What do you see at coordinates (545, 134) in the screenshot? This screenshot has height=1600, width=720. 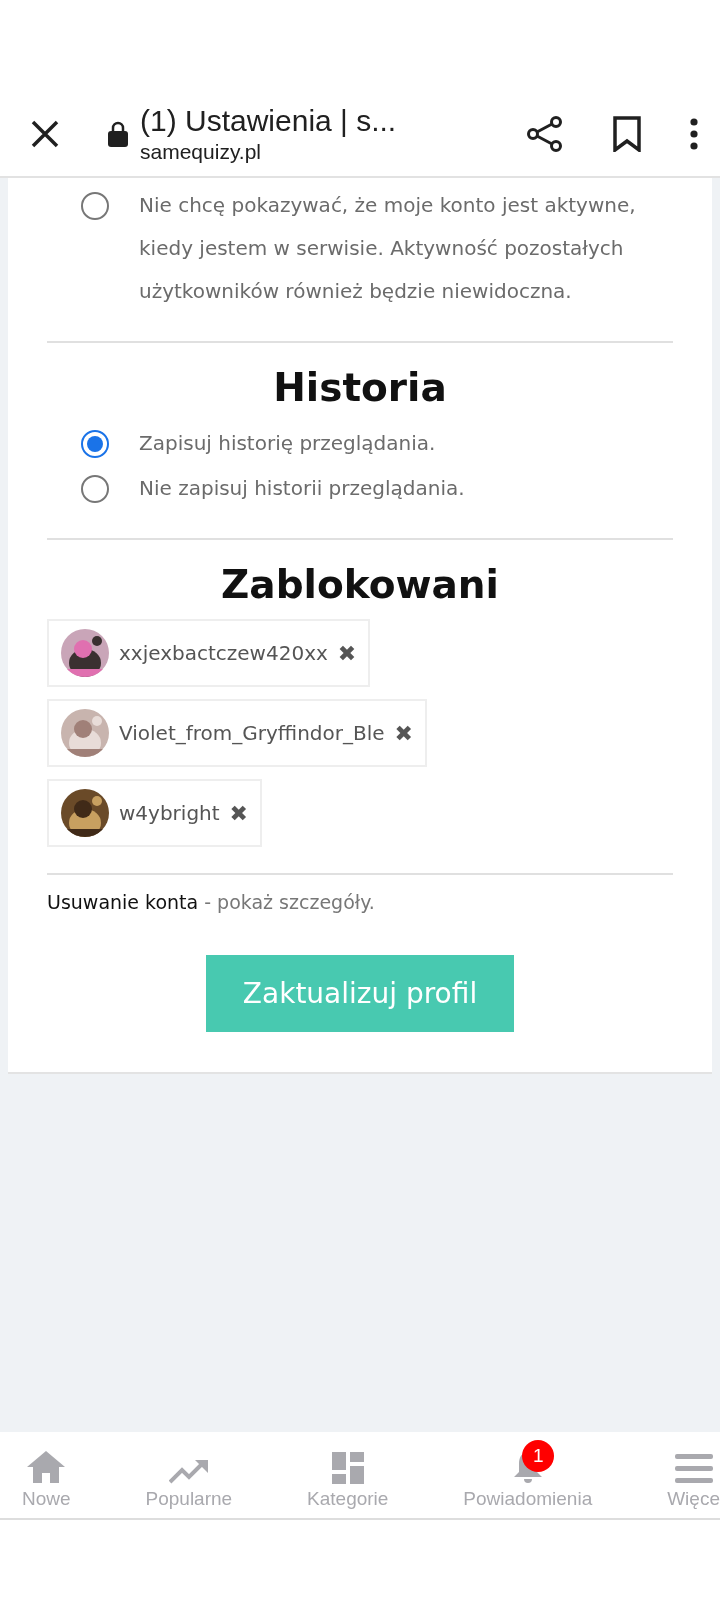 I see `share-icon` at bounding box center [545, 134].